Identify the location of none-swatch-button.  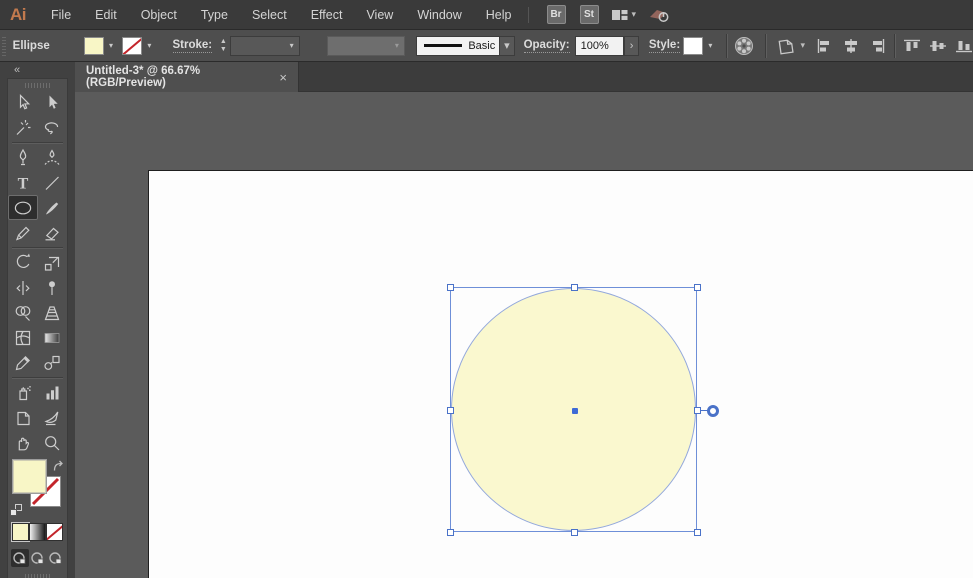
(54, 532).